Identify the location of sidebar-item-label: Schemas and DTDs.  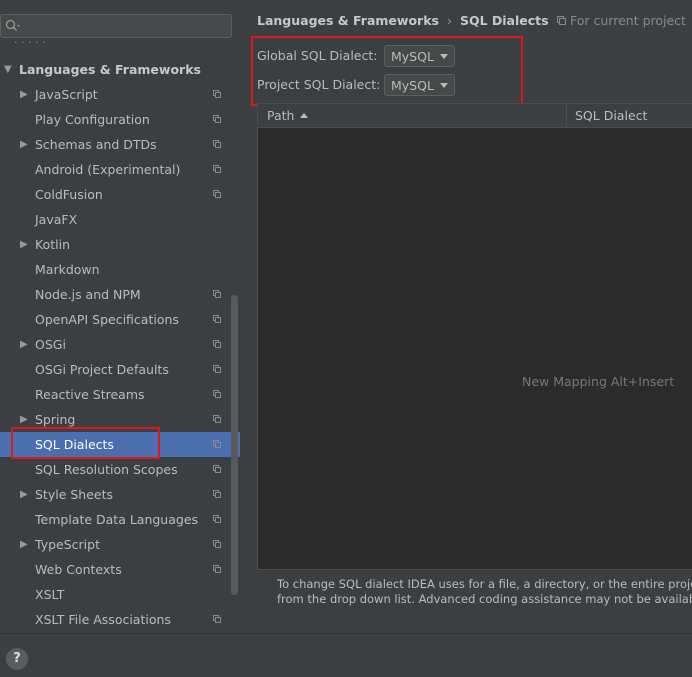
(96, 144).